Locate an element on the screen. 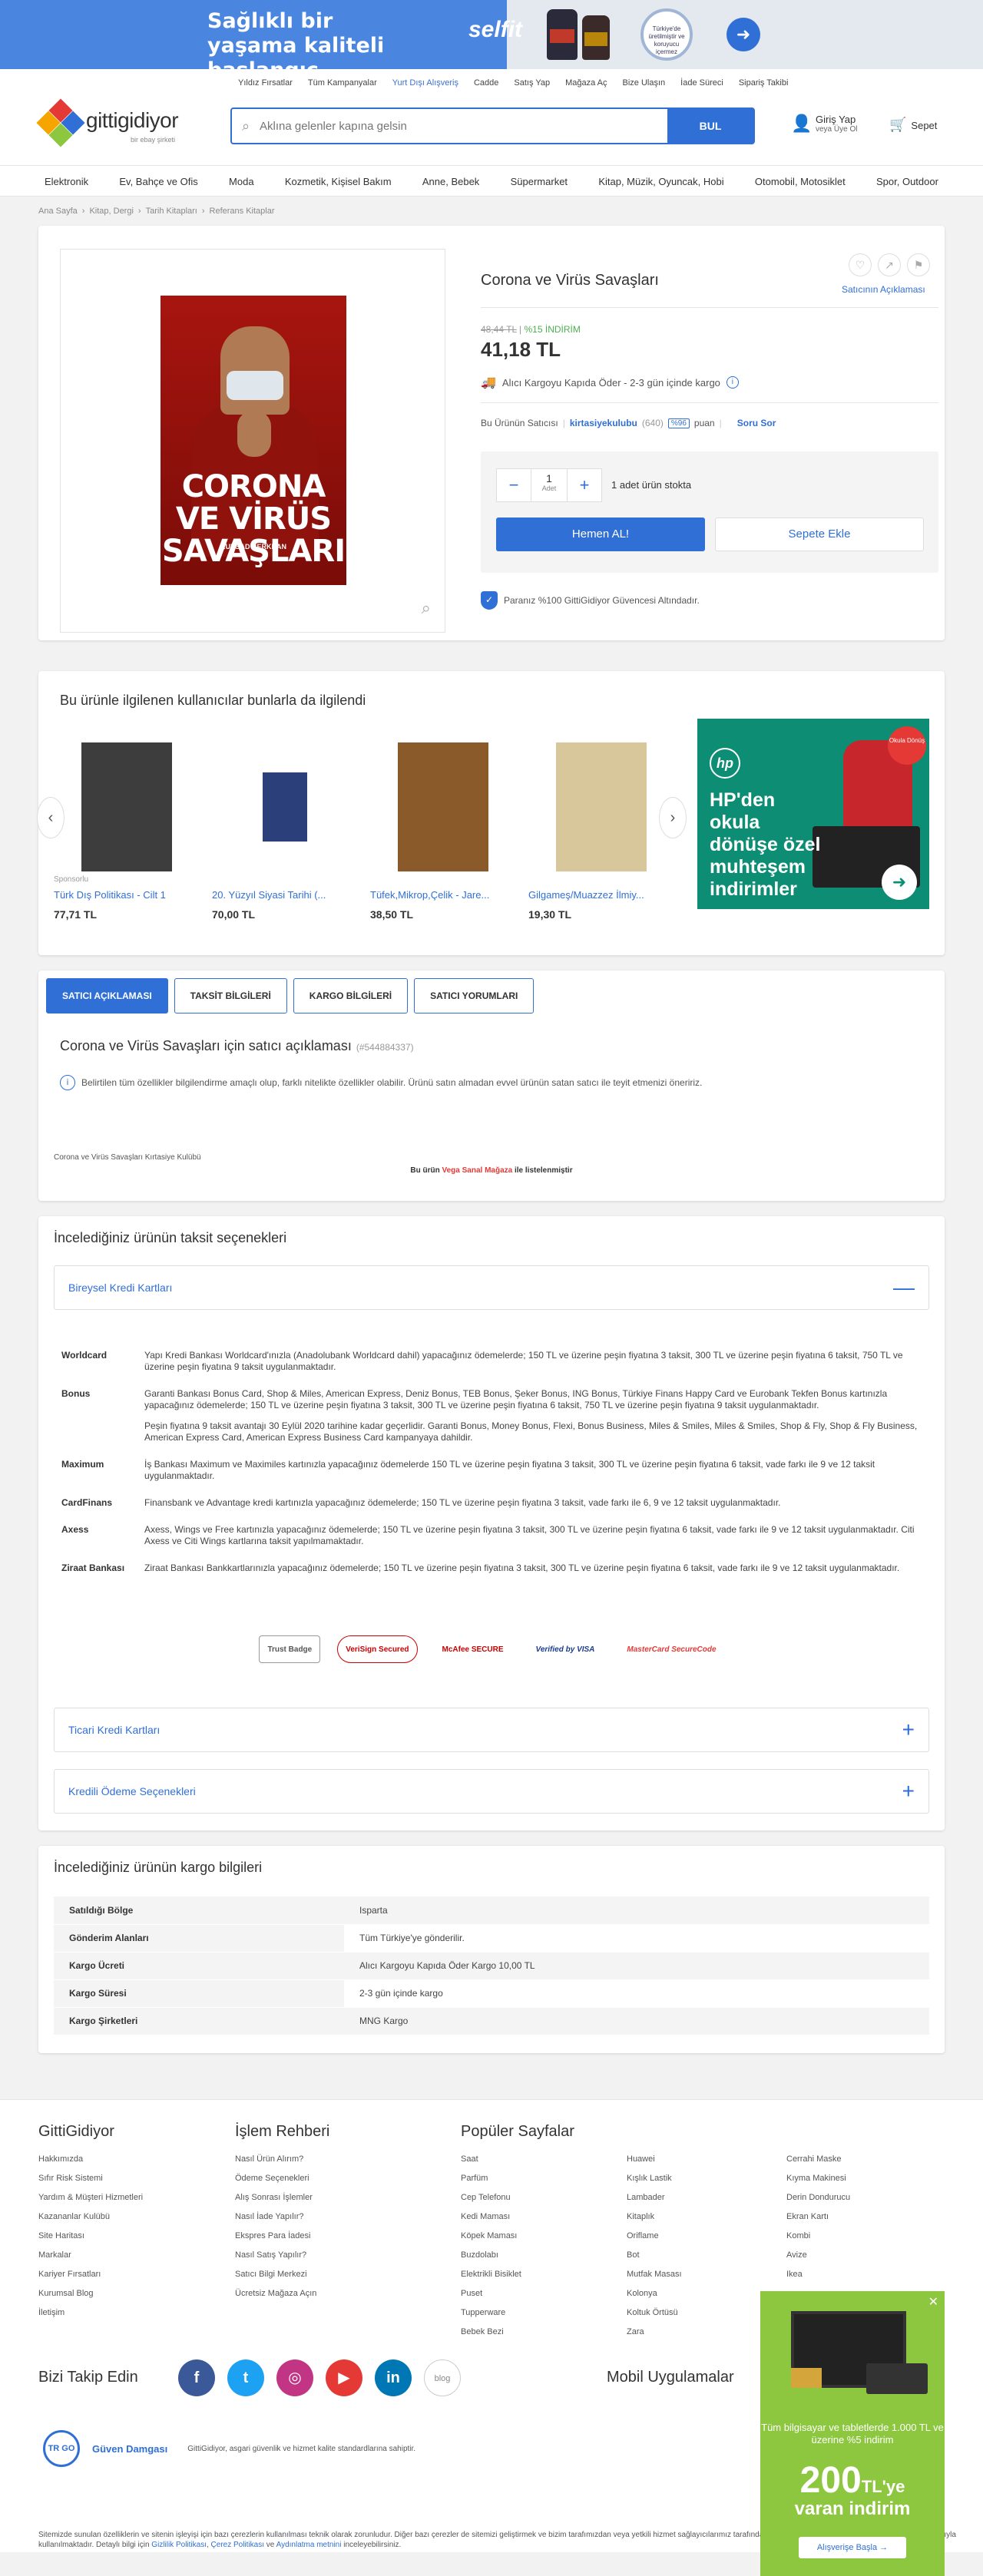 The height and width of the screenshot is (2576, 983). footer-link: Saat is located at coordinates (517, 2164).